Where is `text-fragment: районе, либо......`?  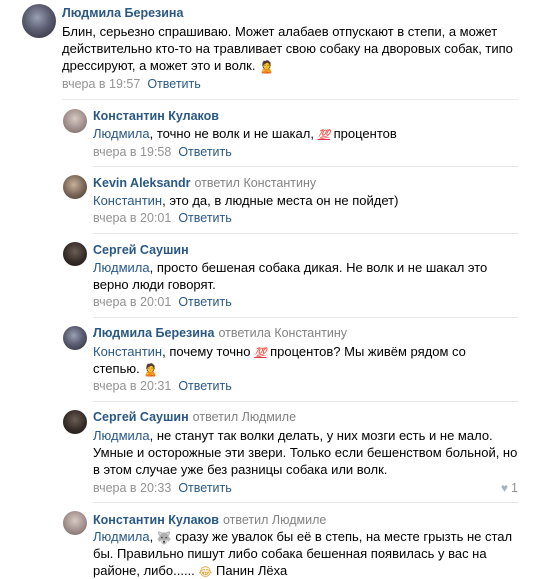
text-fragment: районе, либо...... is located at coordinates (146, 570).